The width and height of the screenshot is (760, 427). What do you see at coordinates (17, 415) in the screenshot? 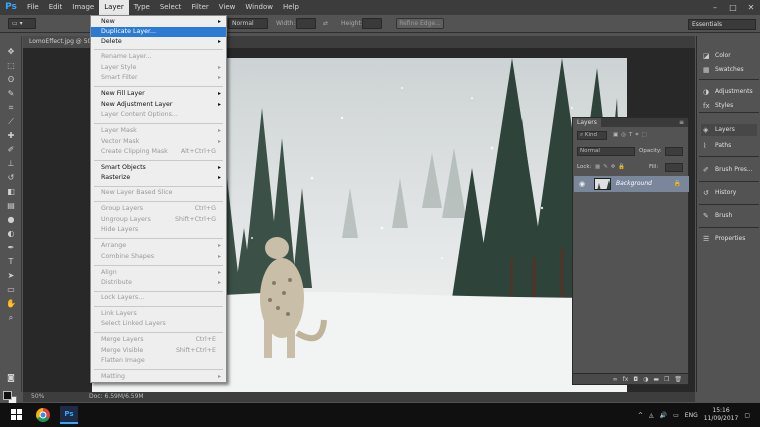
I see `windows-start-icon` at bounding box center [17, 415].